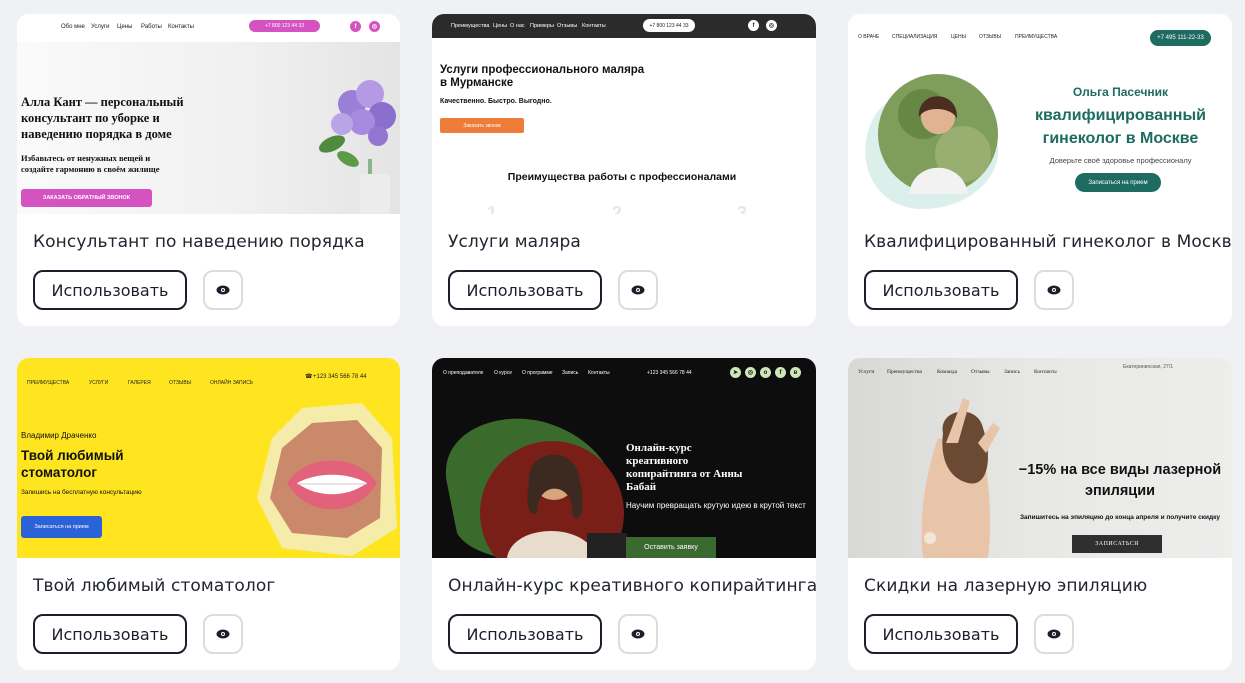 The image size is (1245, 683). Describe the element at coordinates (915, 37) in the screenshot. I see `preview-nav-item: СПЕЦИАЛИЗАЦИЯ` at that location.